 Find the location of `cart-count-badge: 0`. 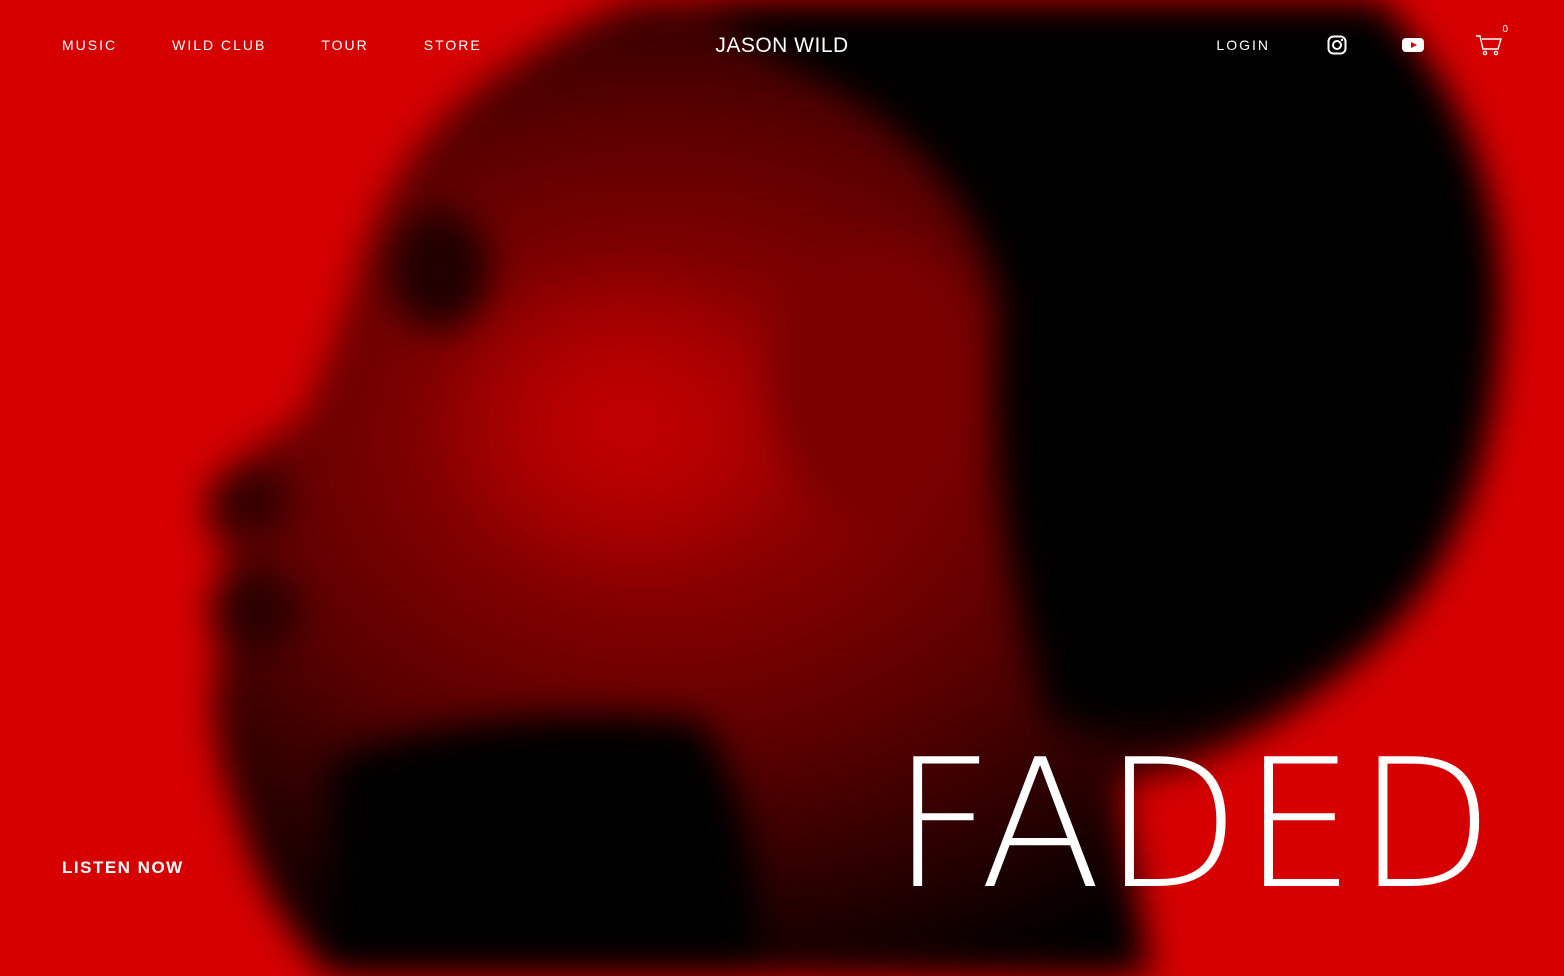

cart-count-badge: 0 is located at coordinates (1505, 29).